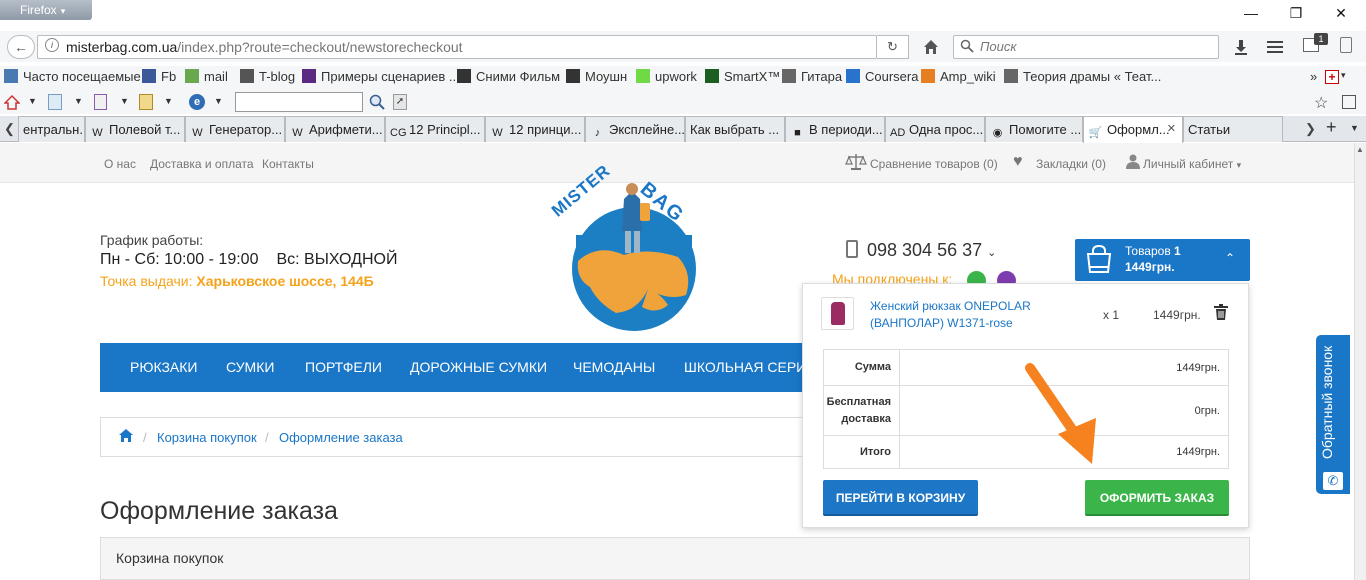  What do you see at coordinates (862, 410) in the screenshot?
I see `totals-label: Бесплатная доставка` at bounding box center [862, 410].